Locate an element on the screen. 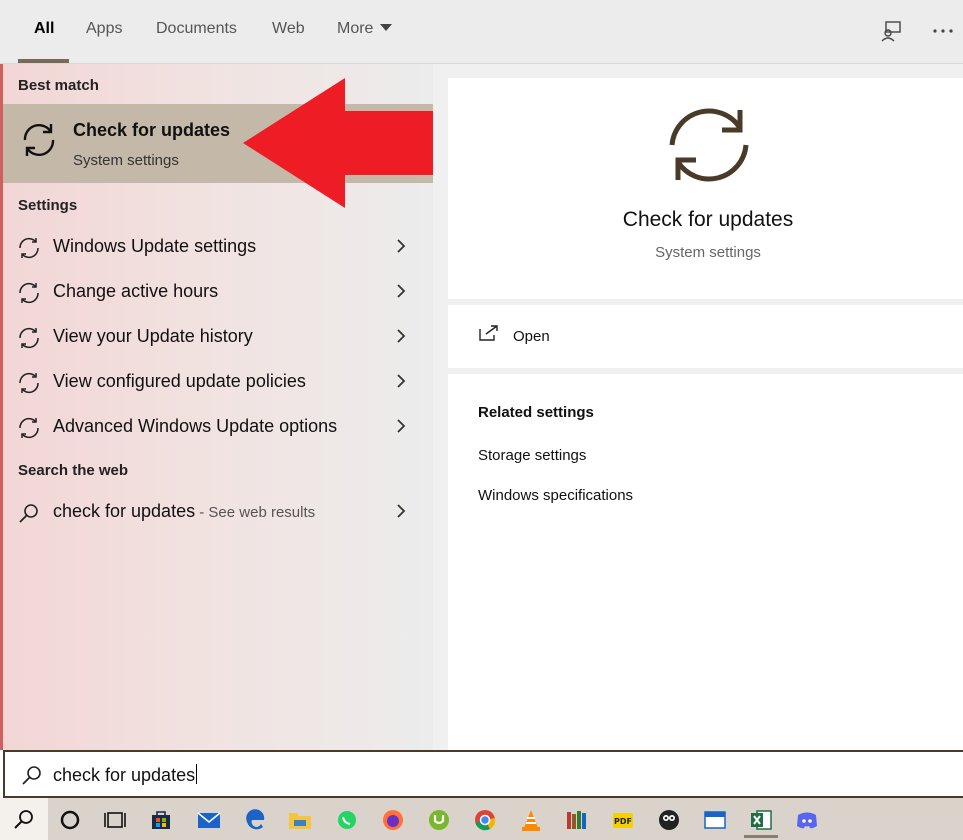  svg-text: PDF is located at coordinates (623, 821).